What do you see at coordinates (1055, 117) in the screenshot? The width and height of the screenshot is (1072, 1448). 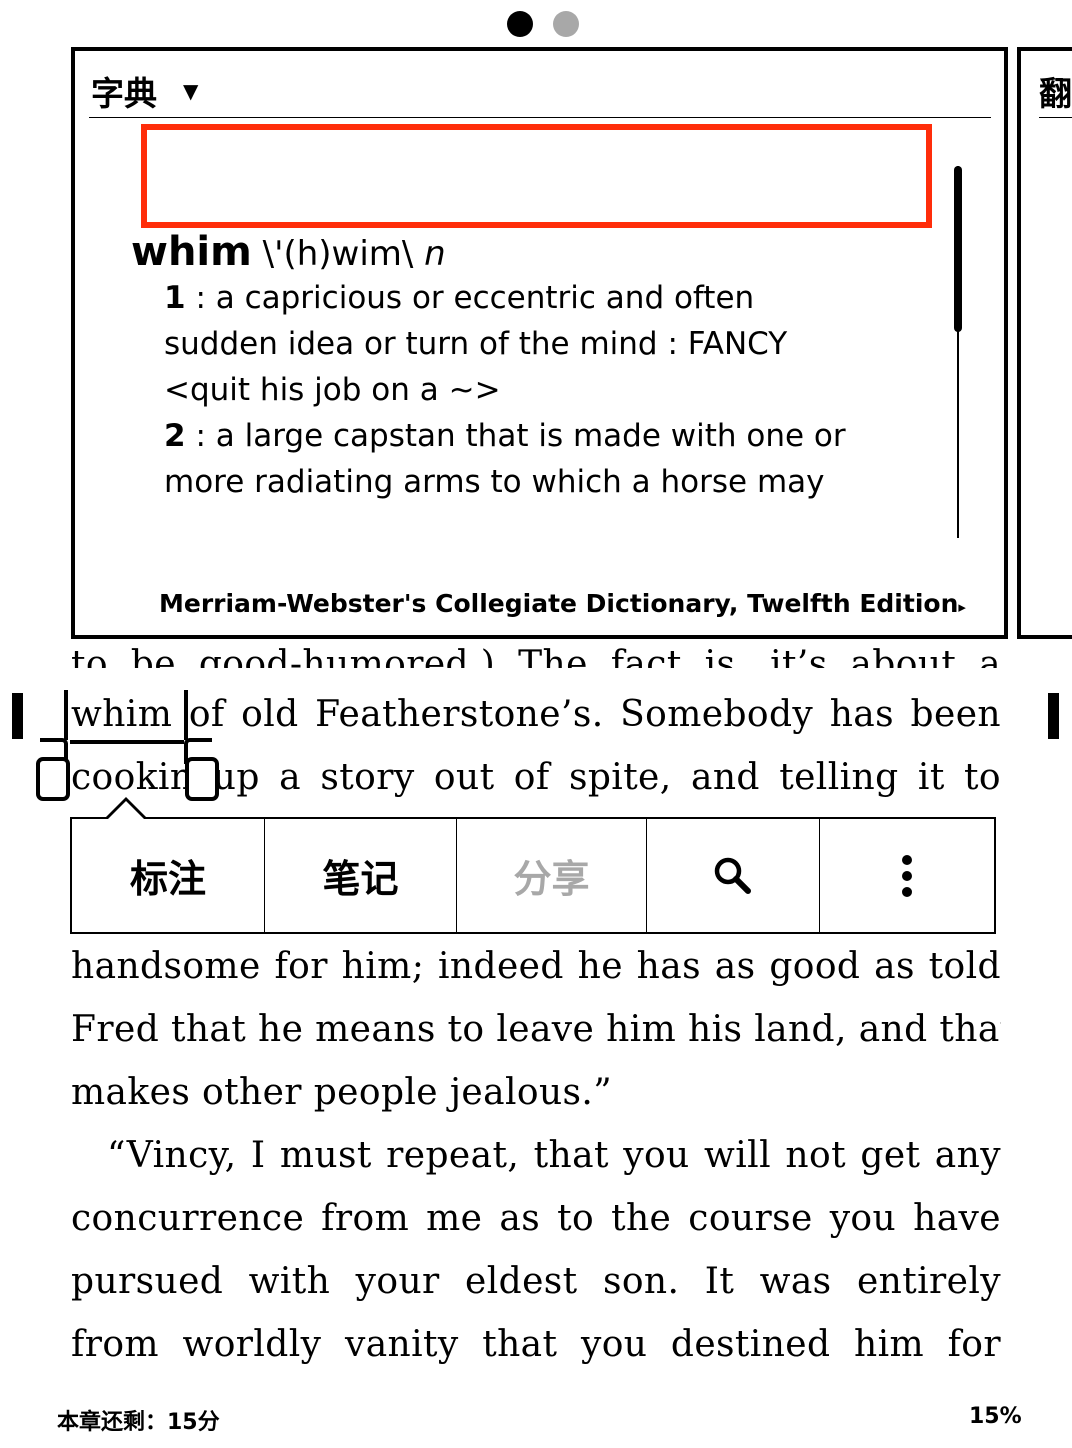 I see `translation-card-divider` at bounding box center [1055, 117].